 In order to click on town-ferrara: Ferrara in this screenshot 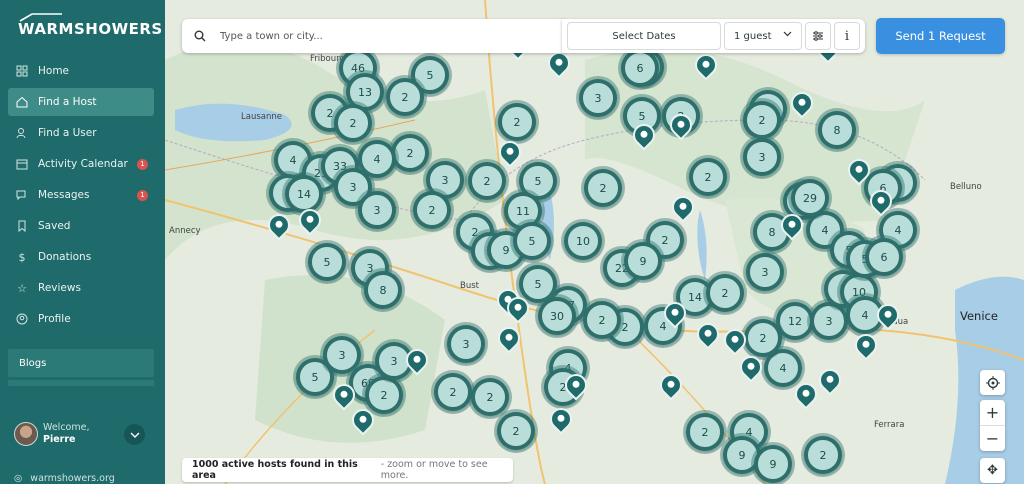, I will do `click(889, 425)`.